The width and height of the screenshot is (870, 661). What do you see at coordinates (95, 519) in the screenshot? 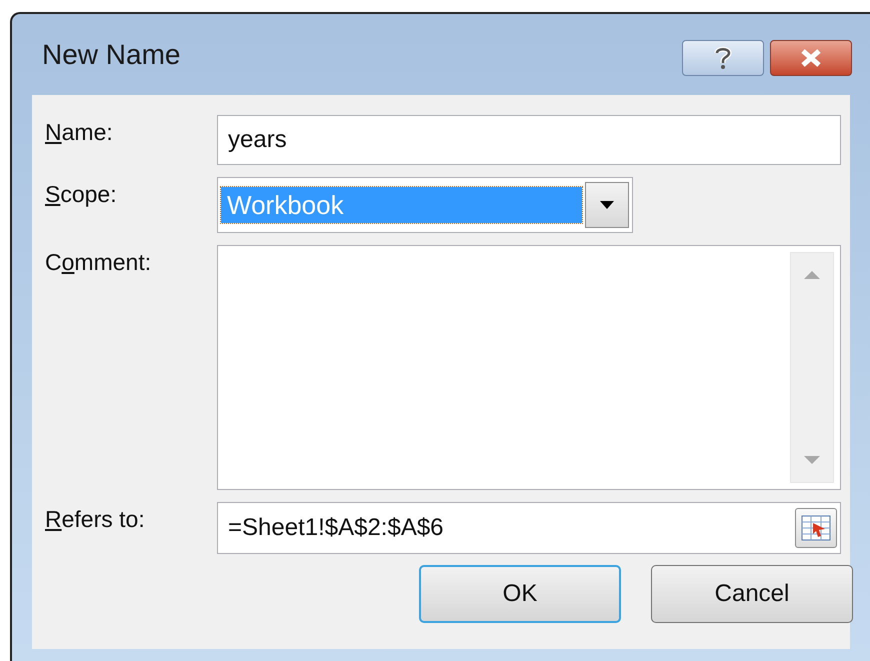
I see `field-label: Refers to:` at bounding box center [95, 519].